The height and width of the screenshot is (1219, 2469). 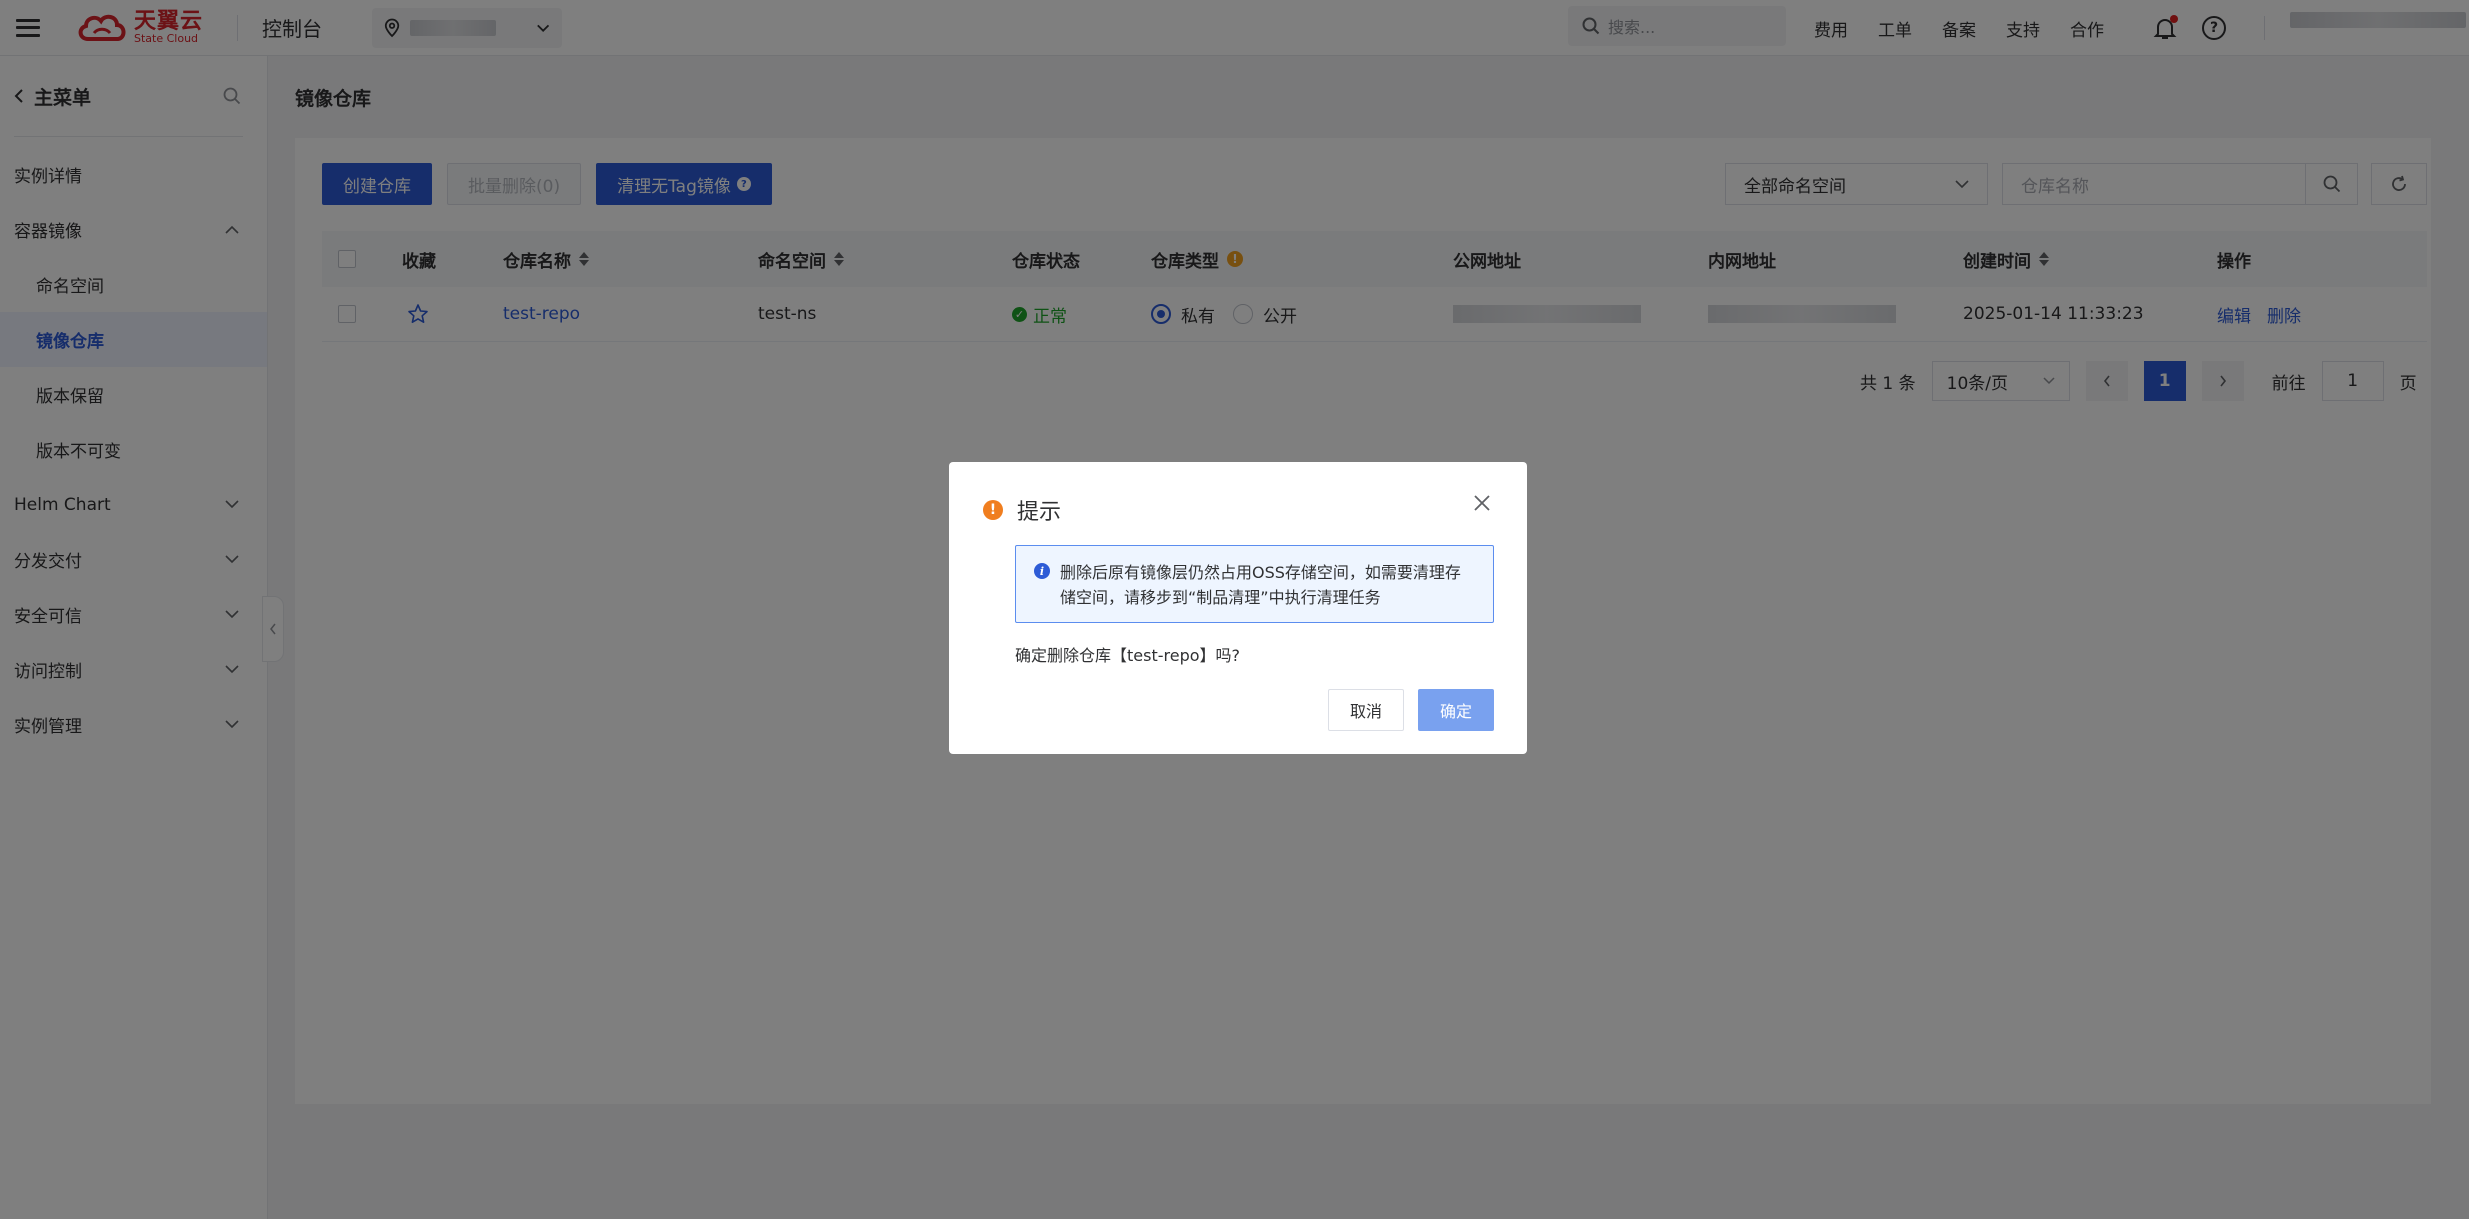 What do you see at coordinates (1039, 512) in the screenshot?
I see `dialog-title: 提示` at bounding box center [1039, 512].